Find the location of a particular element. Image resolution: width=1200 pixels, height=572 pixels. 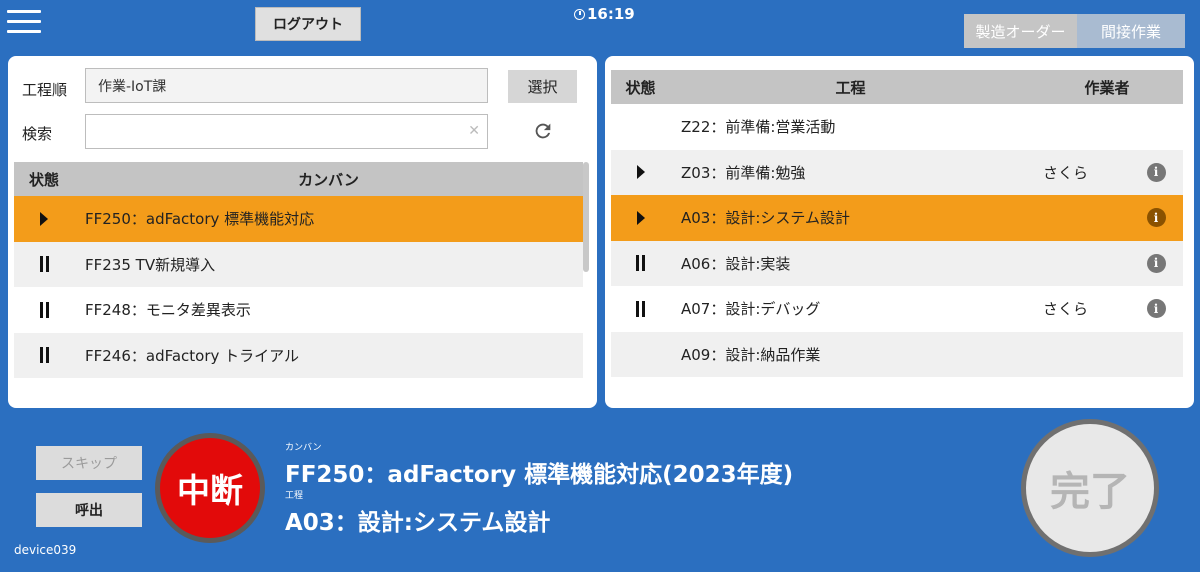

col-worker: 作業者 is located at coordinates (1107, 87).